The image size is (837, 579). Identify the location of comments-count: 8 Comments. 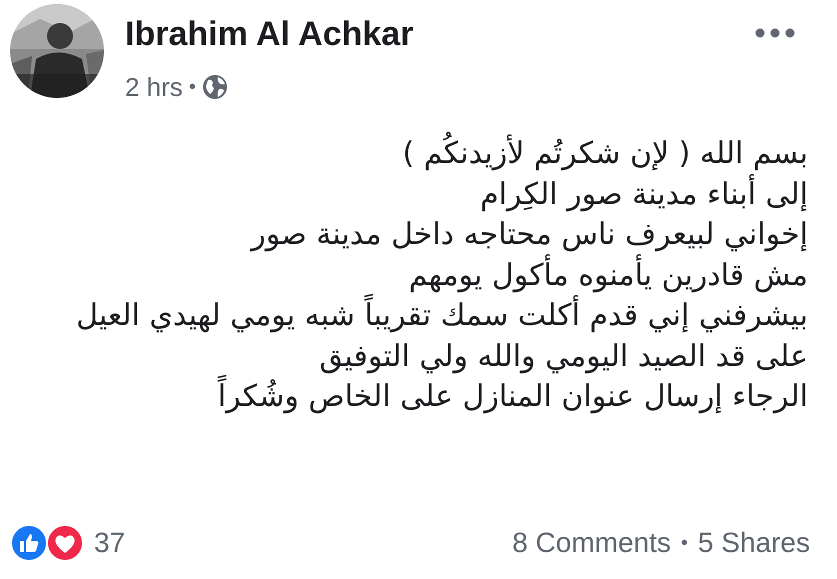
(591, 543).